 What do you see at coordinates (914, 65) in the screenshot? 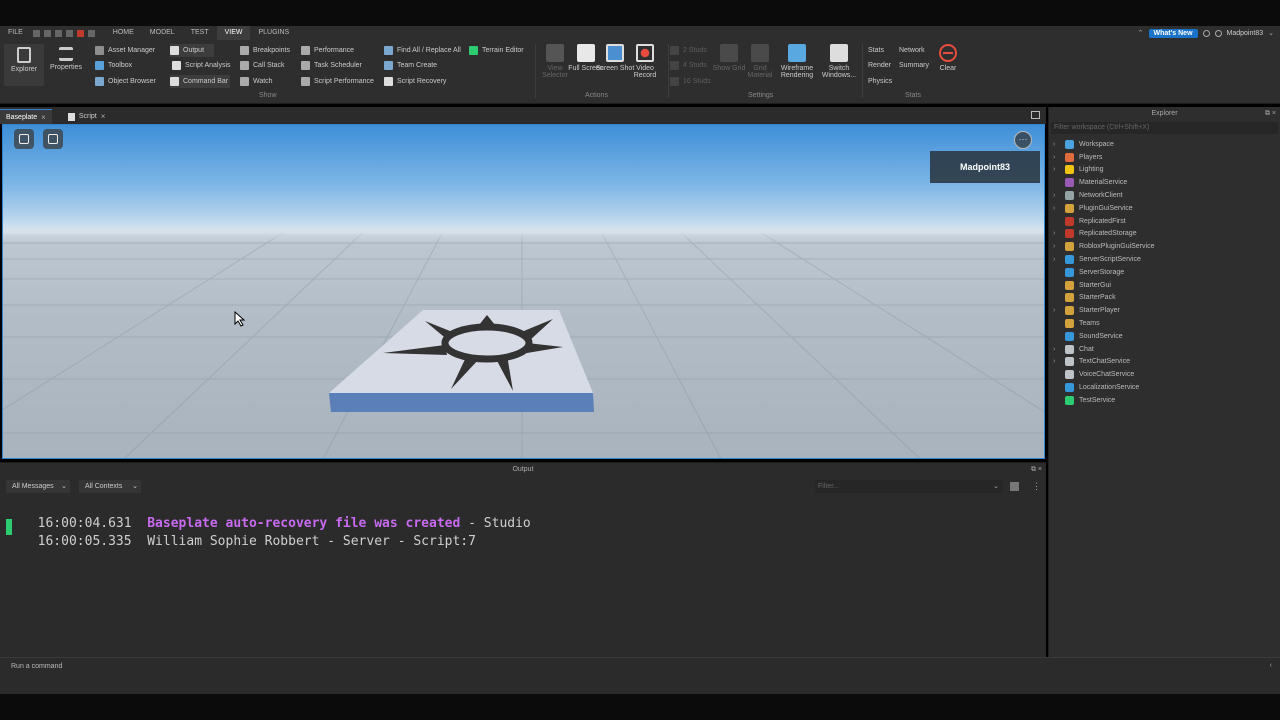
I see `summary-button: Summary` at bounding box center [914, 65].